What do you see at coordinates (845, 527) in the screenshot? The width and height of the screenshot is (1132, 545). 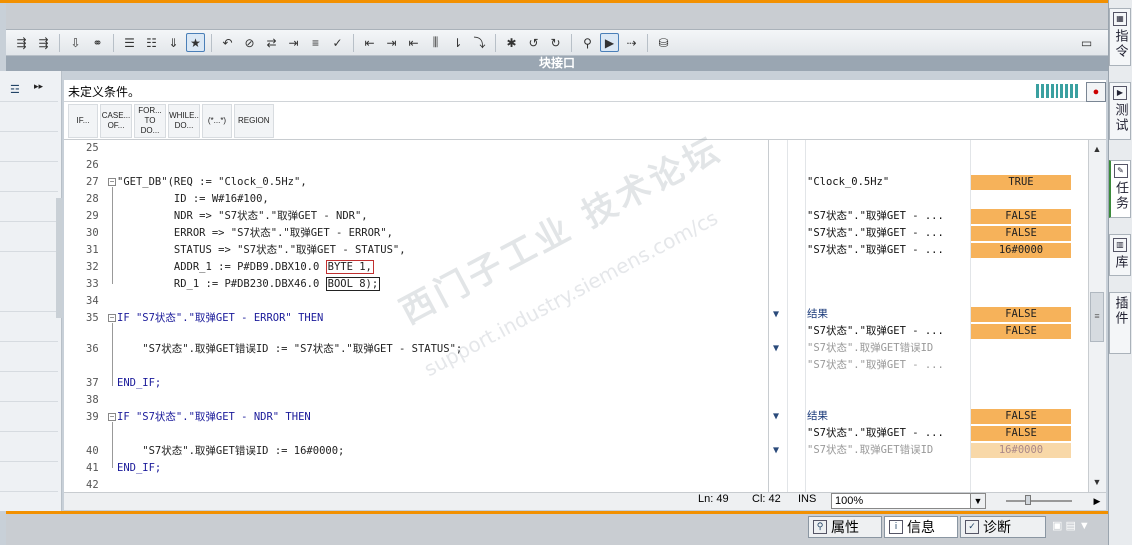 I see `tab-properties: ⚲ 属性` at bounding box center [845, 527].